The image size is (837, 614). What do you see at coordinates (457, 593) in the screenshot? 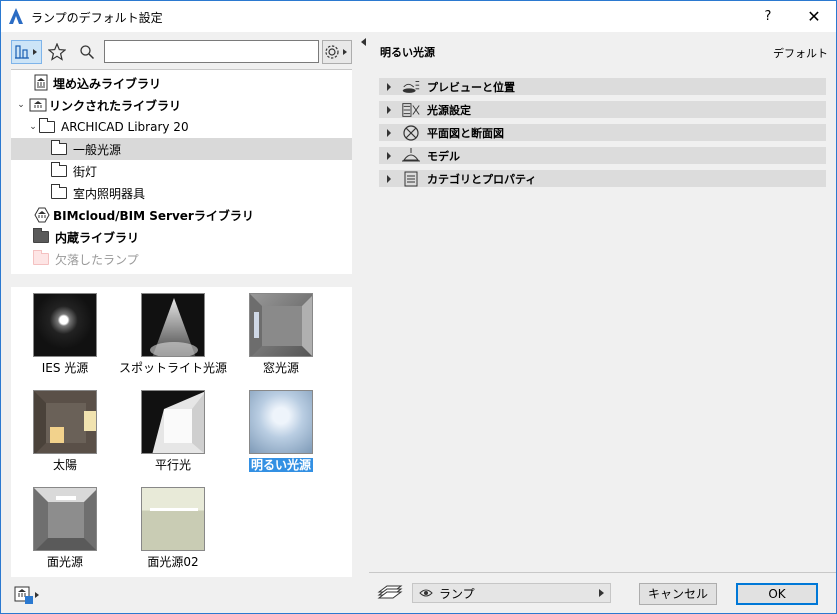
I see `layer-select-value: ランプ` at bounding box center [457, 593].